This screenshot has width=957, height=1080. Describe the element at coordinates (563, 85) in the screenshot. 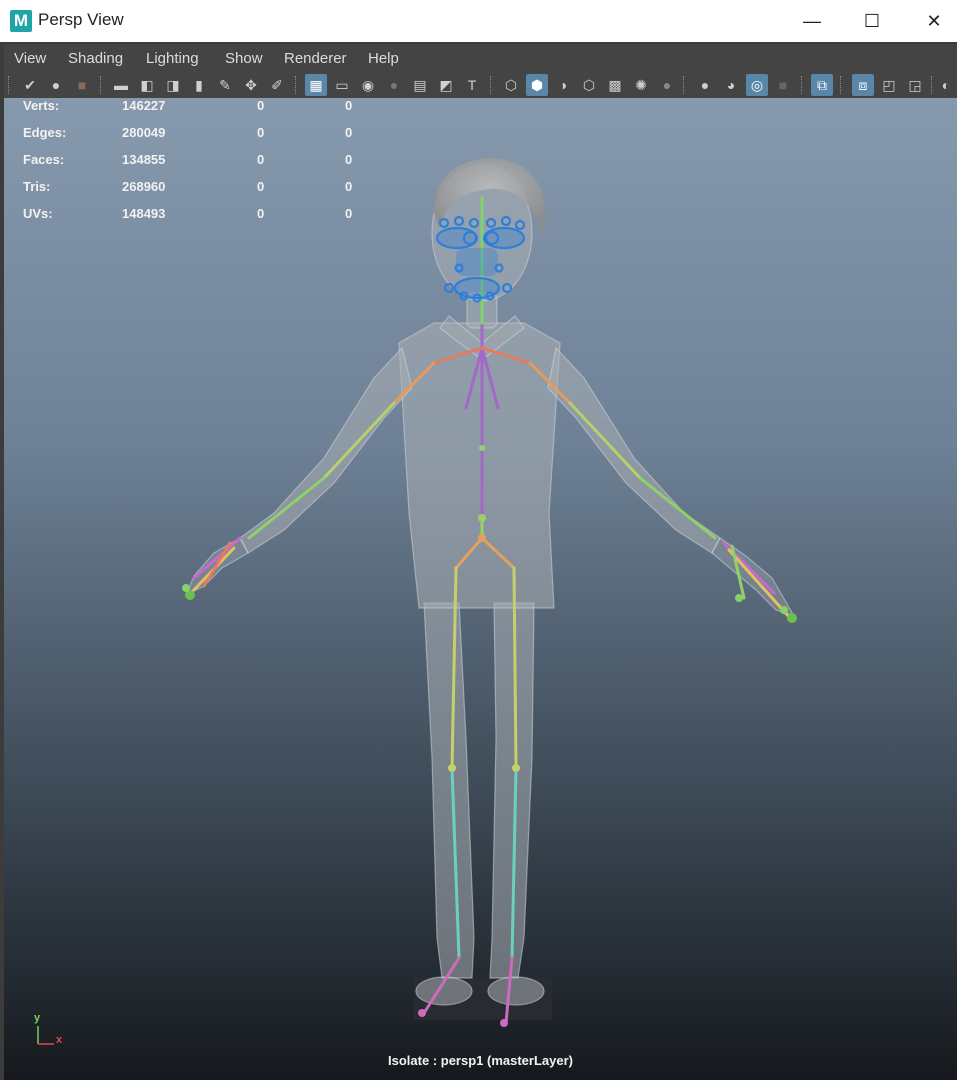

I see `default-material-icon: ◑` at that location.